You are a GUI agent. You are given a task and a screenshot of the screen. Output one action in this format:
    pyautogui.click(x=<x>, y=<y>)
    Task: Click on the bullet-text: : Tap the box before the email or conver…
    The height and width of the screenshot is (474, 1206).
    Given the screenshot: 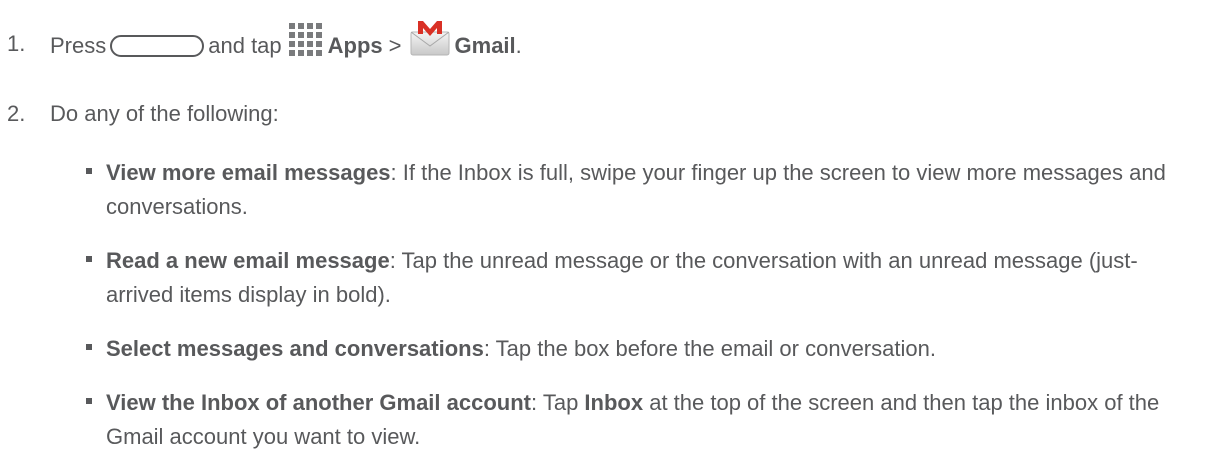 What is the action you would take?
    pyautogui.click(x=709, y=348)
    